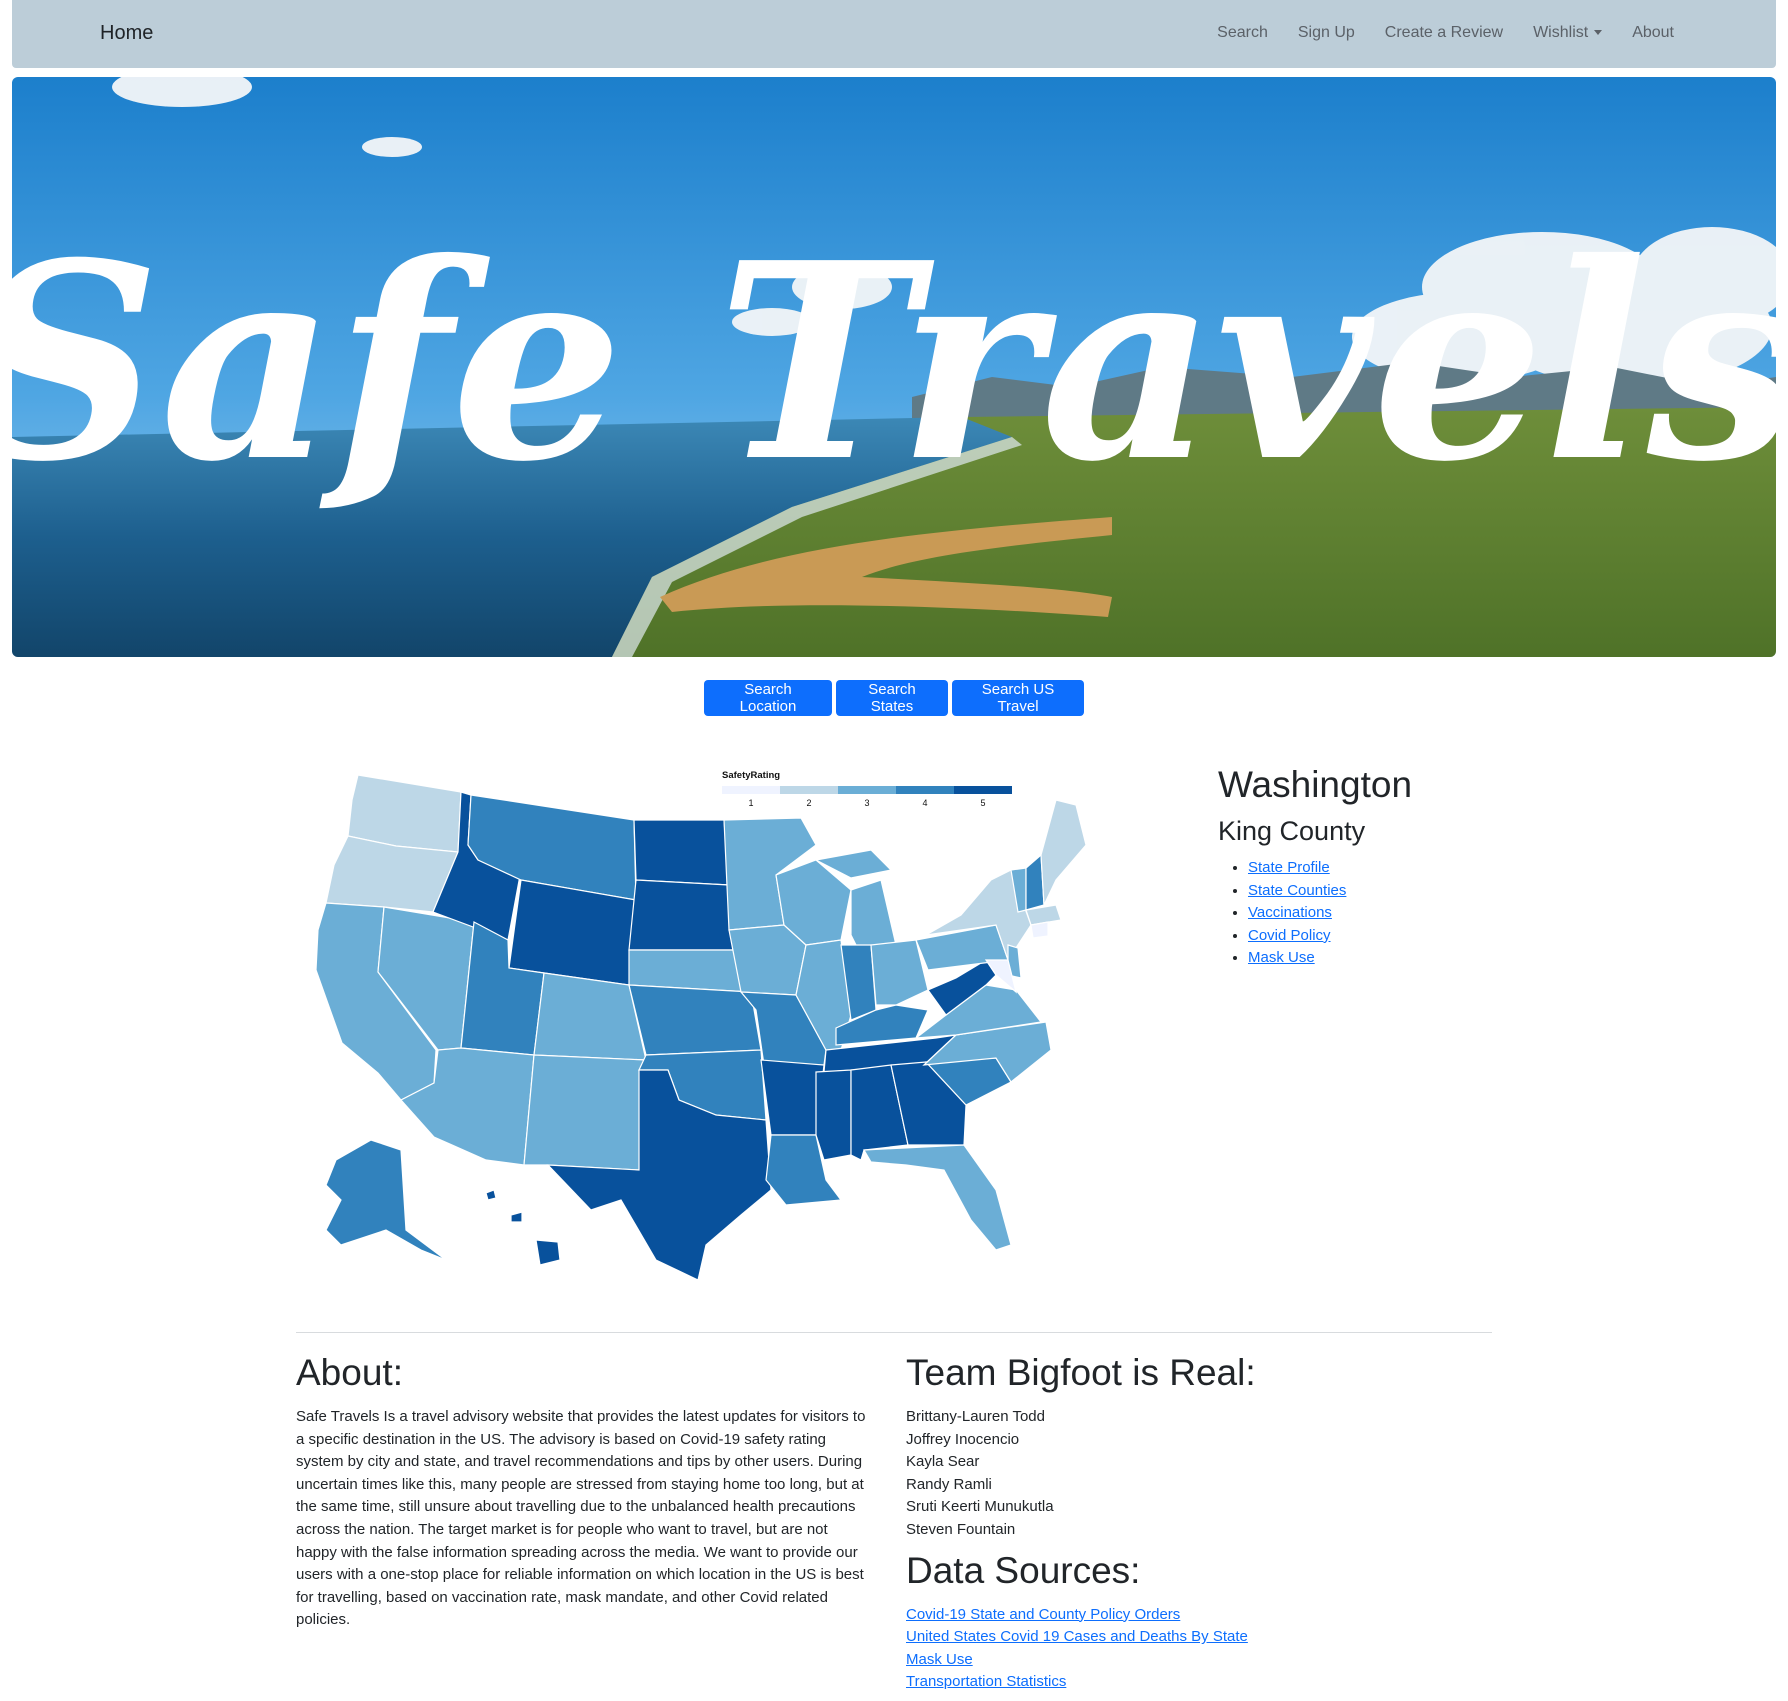  I want to click on list-item: Vaccinations, so click(1413, 913).